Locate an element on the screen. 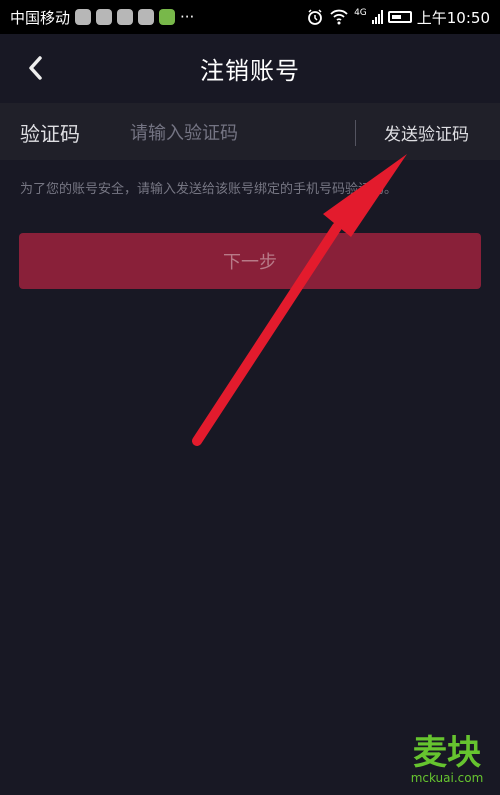  alarm-icon is located at coordinates (315, 17).